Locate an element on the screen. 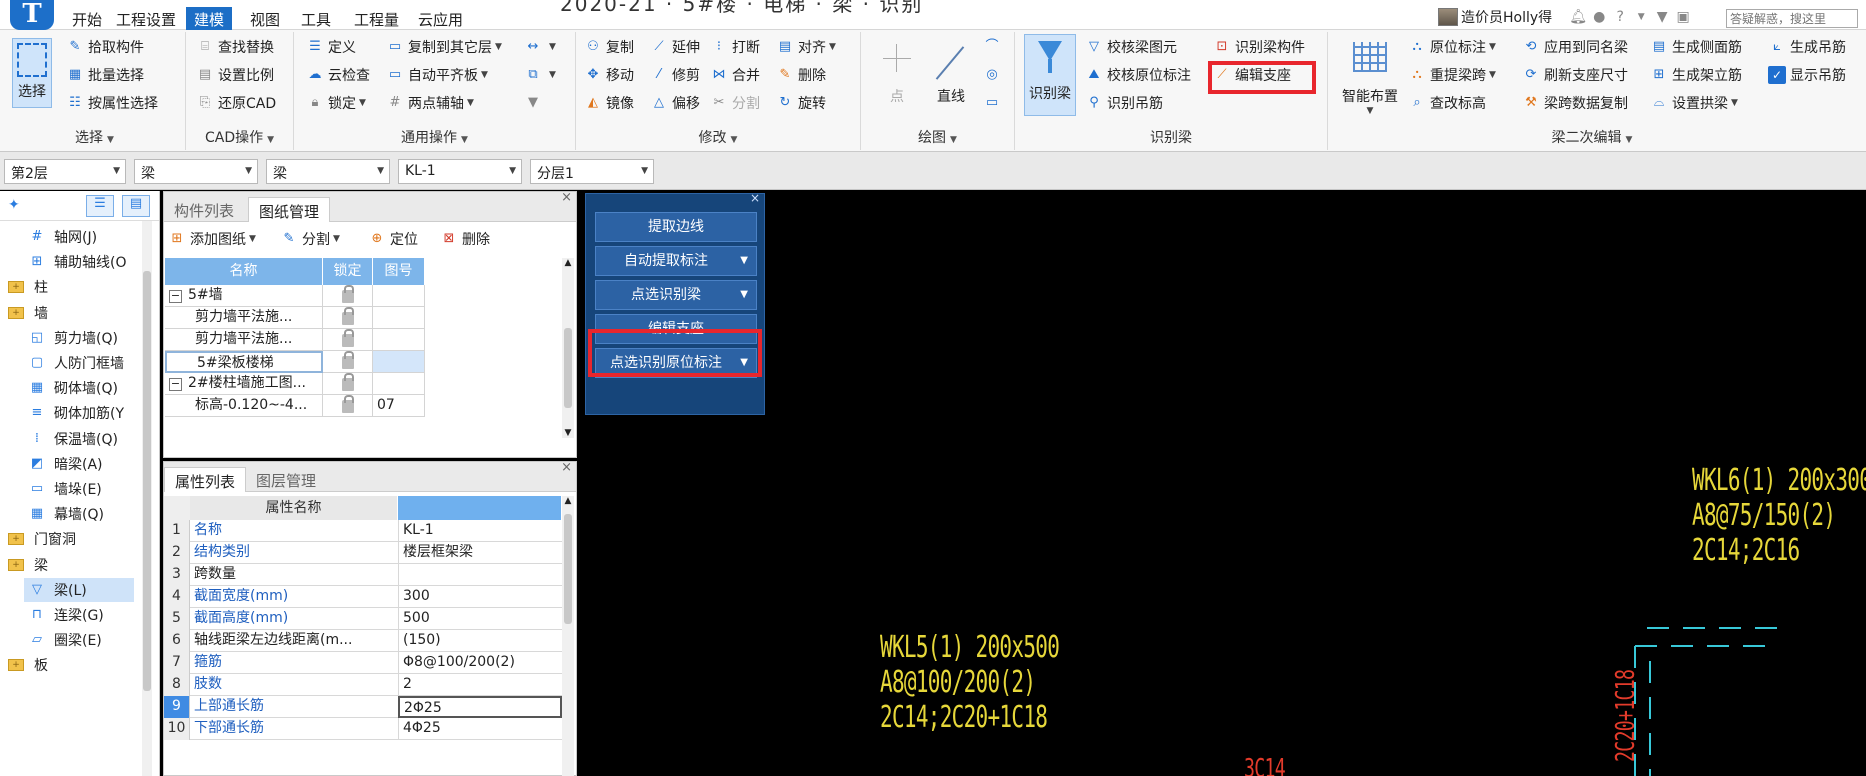 The image size is (1866, 776). property-scrollbar: ▲ is located at coordinates (568, 636).